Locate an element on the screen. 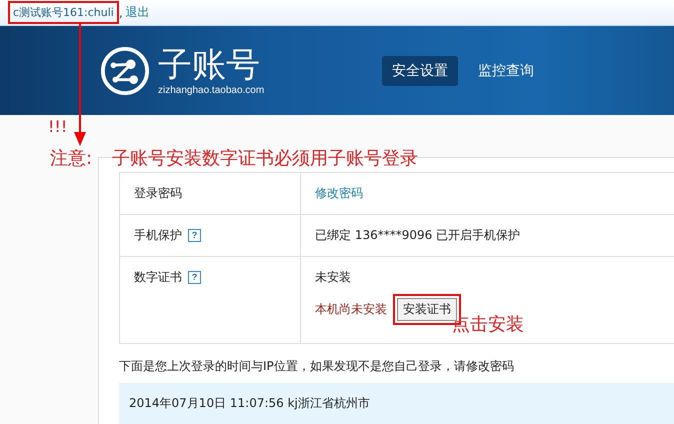 This screenshot has width=674, height=424. site-title: 子账号 is located at coordinates (209, 65).